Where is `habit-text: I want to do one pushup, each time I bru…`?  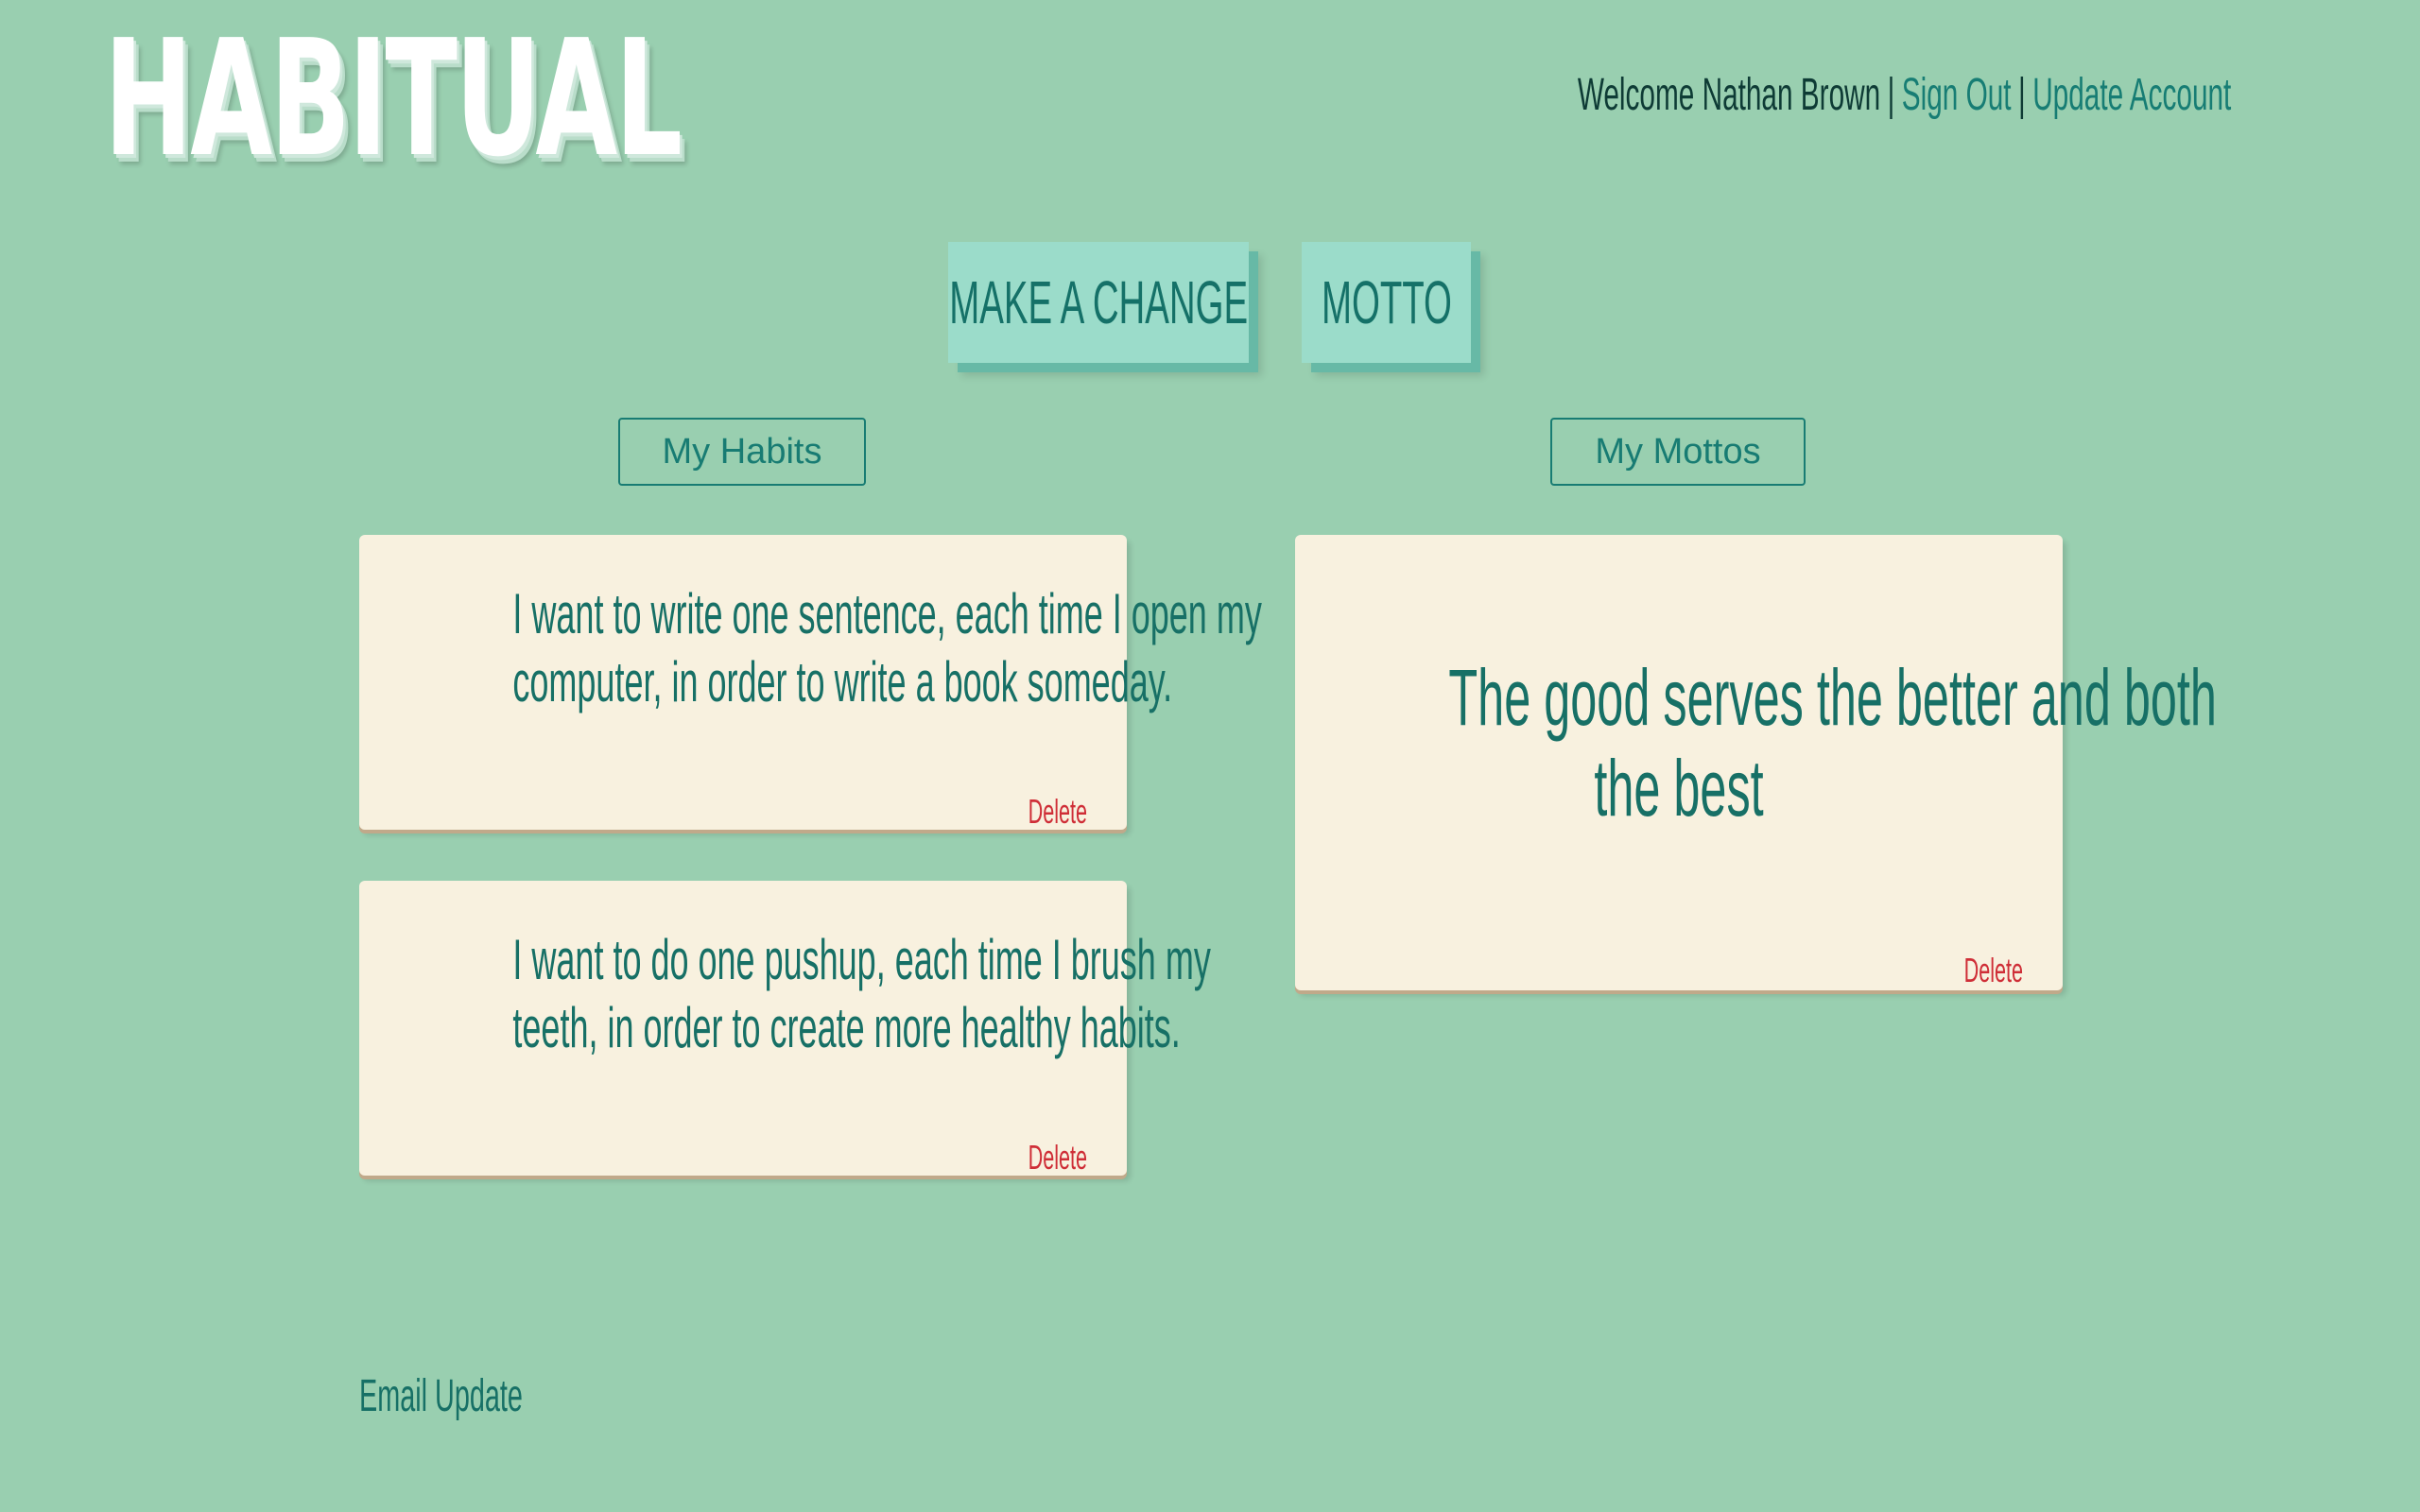 habit-text: I want to do one pushup, each time I bru… is located at coordinates (785, 994).